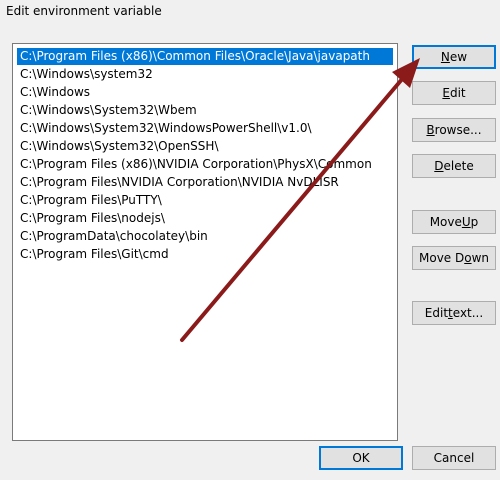  I want to click on delete-button-label-post: elete, so click(458, 166).